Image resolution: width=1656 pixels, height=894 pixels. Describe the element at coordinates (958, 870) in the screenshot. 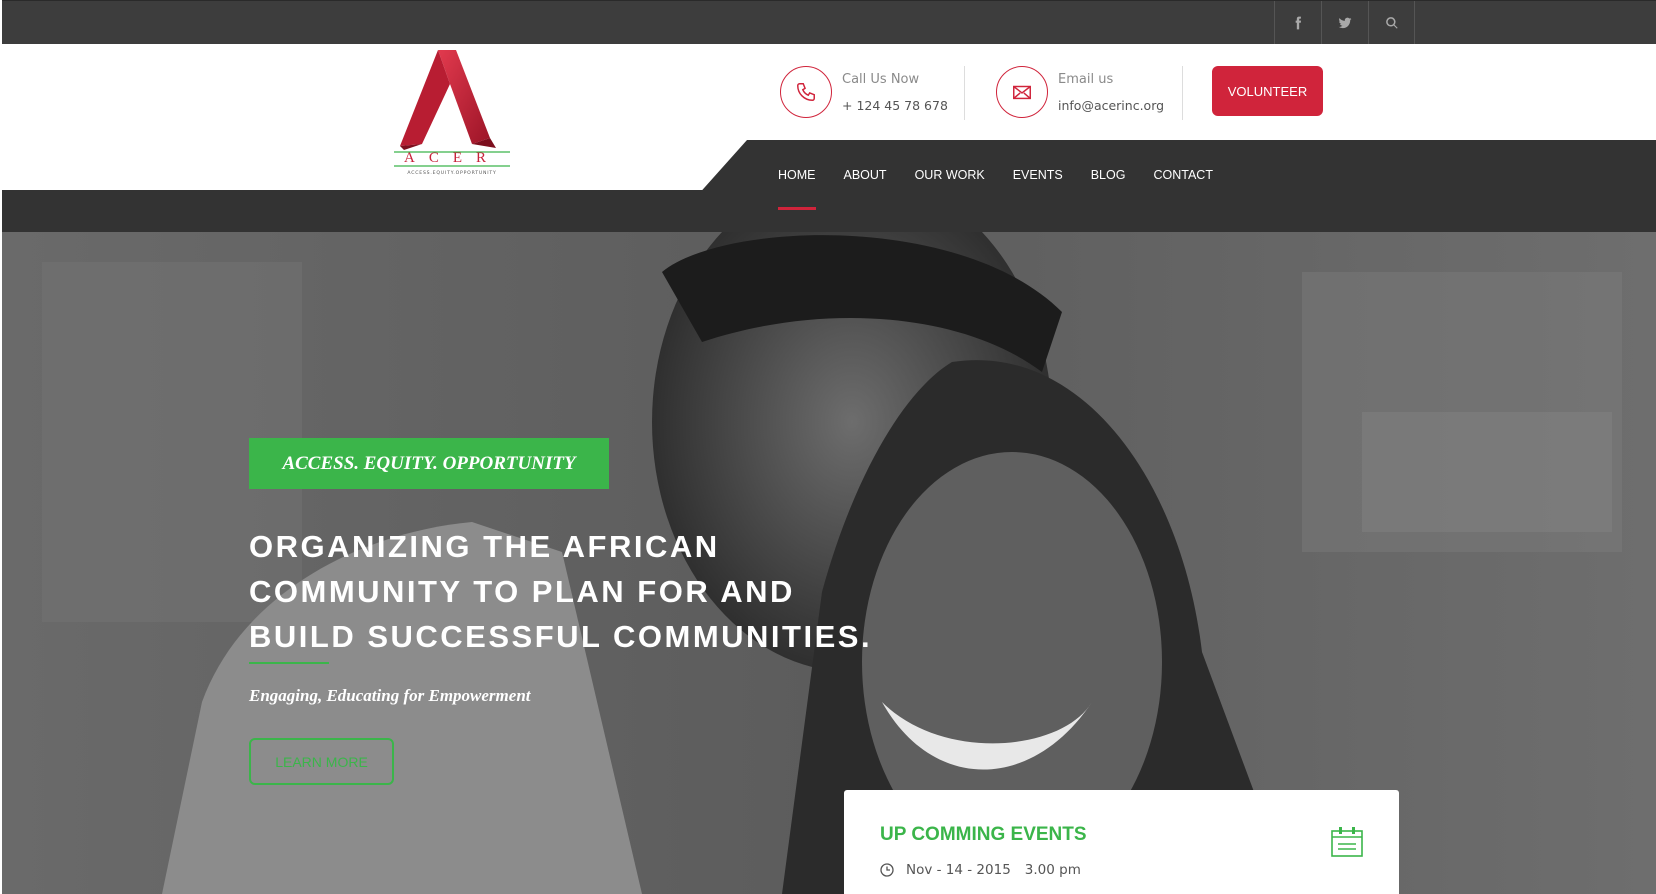

I see `event-date: Nov - 14 - 2015` at that location.